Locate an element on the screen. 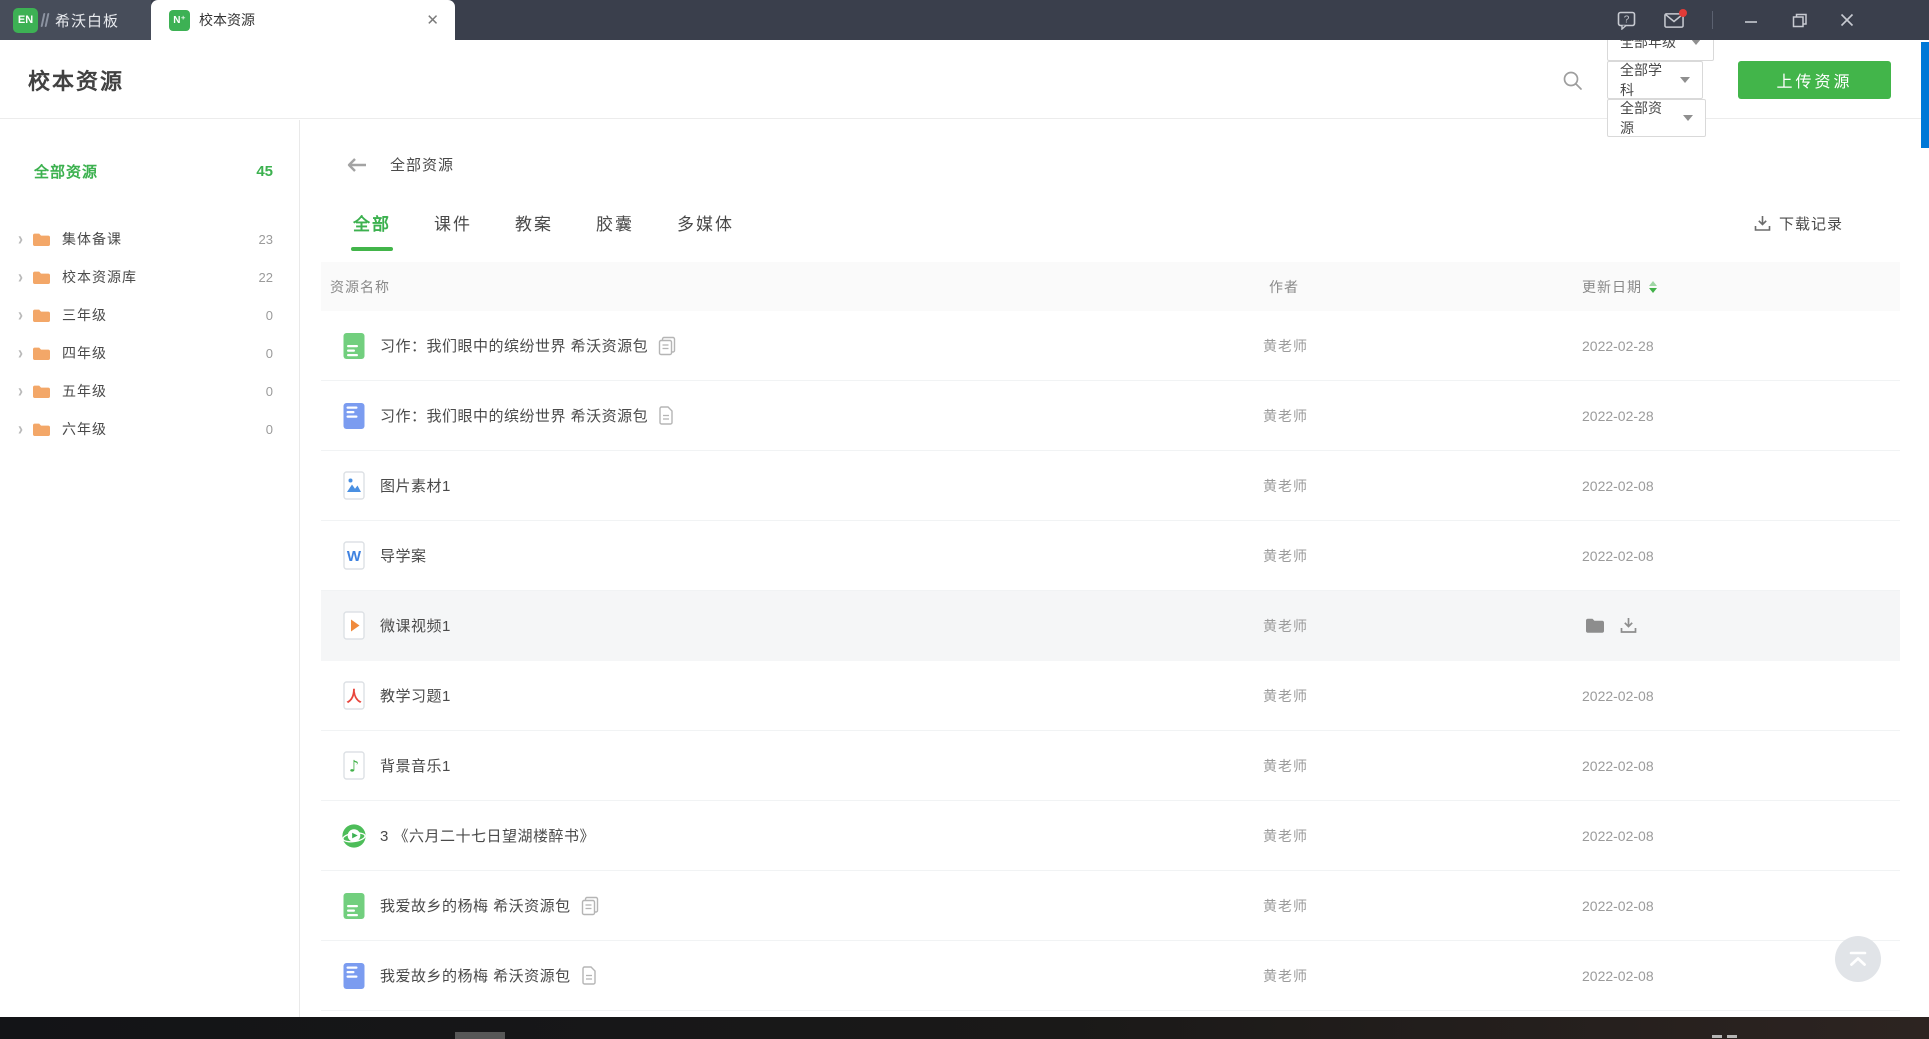 This screenshot has width=1929, height=1039. table-header: 资源名称 作者 更新日期 is located at coordinates (1110, 286).